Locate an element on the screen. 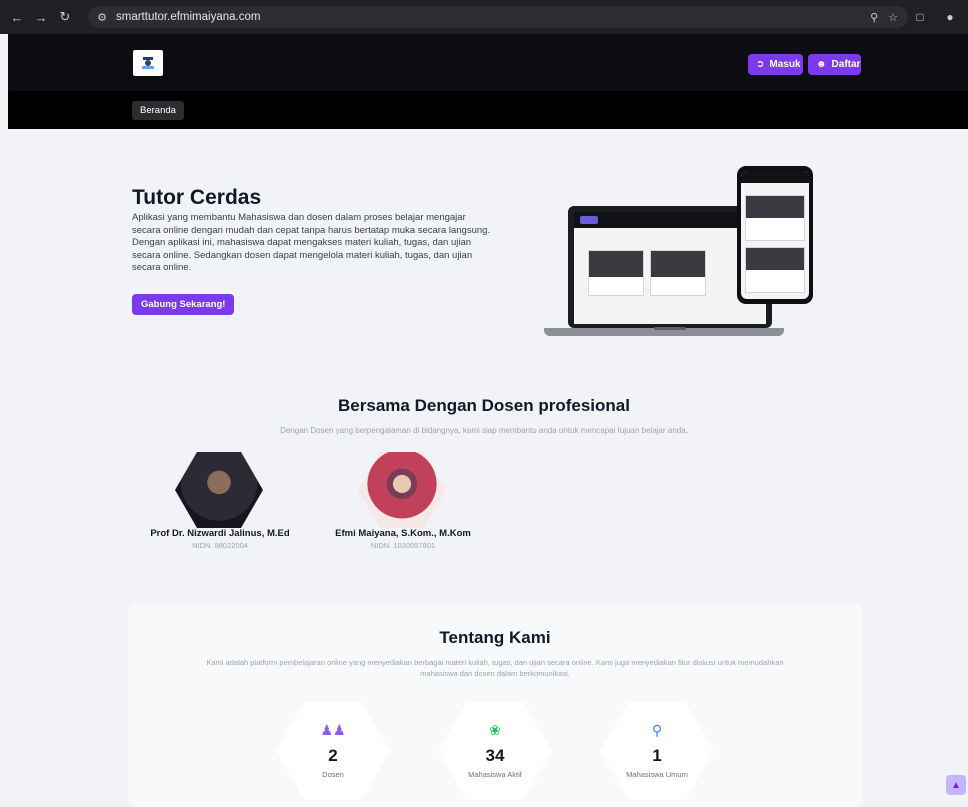  logo-icon is located at coordinates (148, 63).